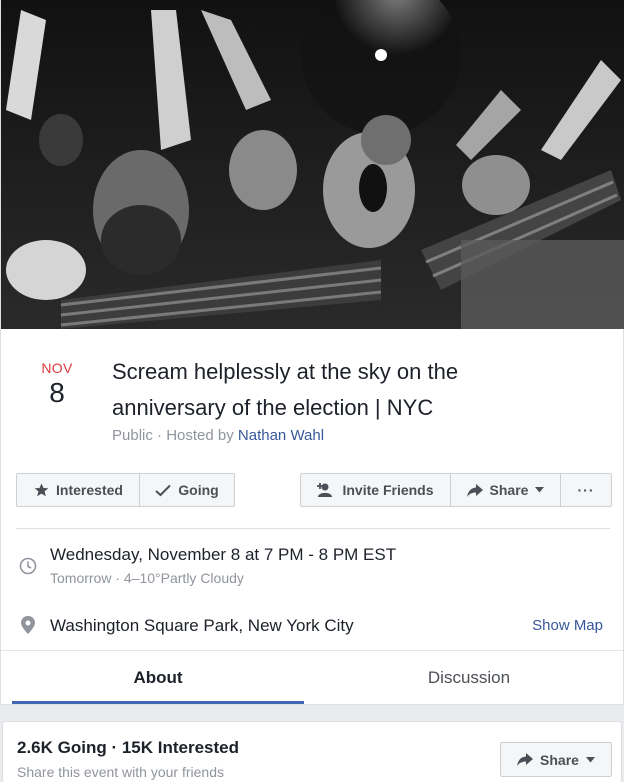 The image size is (624, 782). I want to click on event-date: NOV 8, so click(57, 385).